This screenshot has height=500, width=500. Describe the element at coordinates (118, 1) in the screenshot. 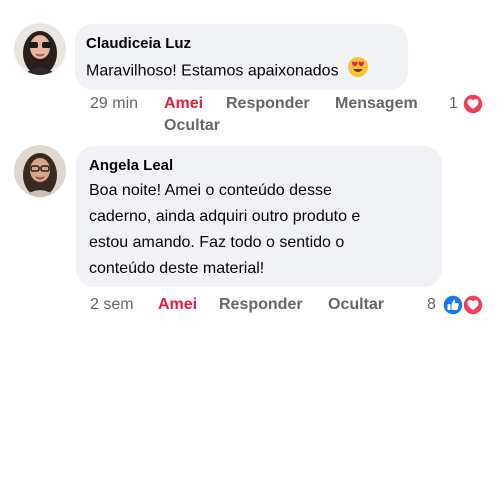

I see `cutoff-text-fragment` at that location.